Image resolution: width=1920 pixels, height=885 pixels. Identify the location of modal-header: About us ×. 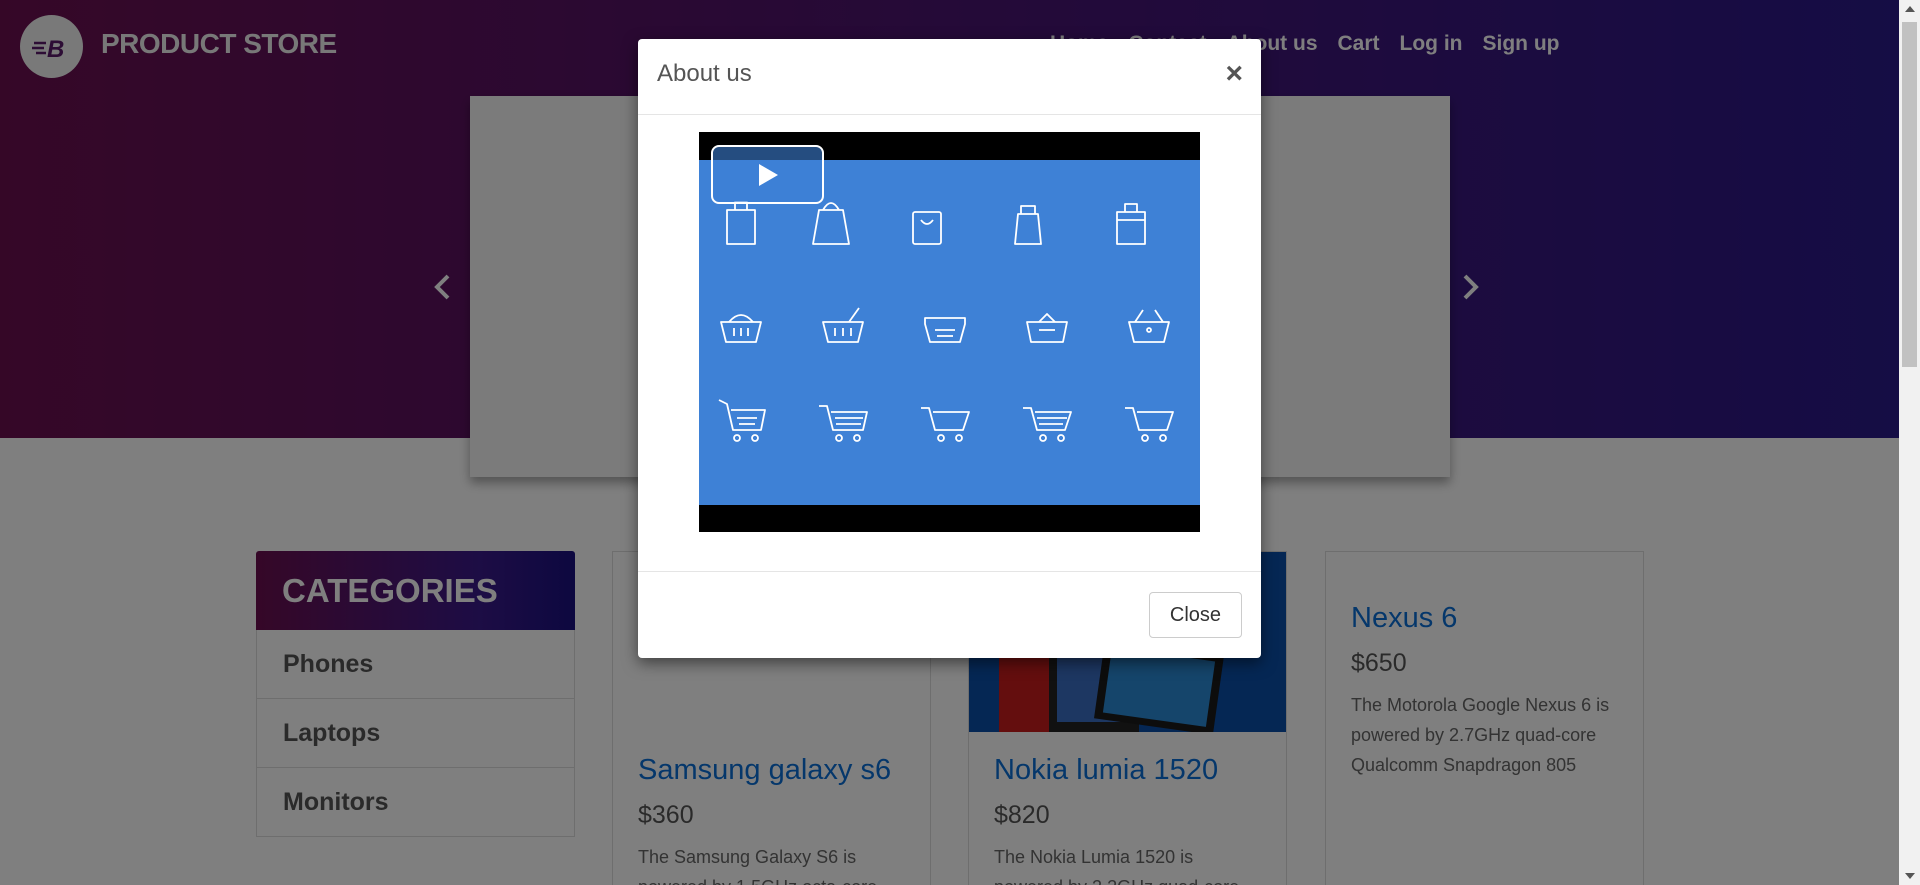
(949, 77).